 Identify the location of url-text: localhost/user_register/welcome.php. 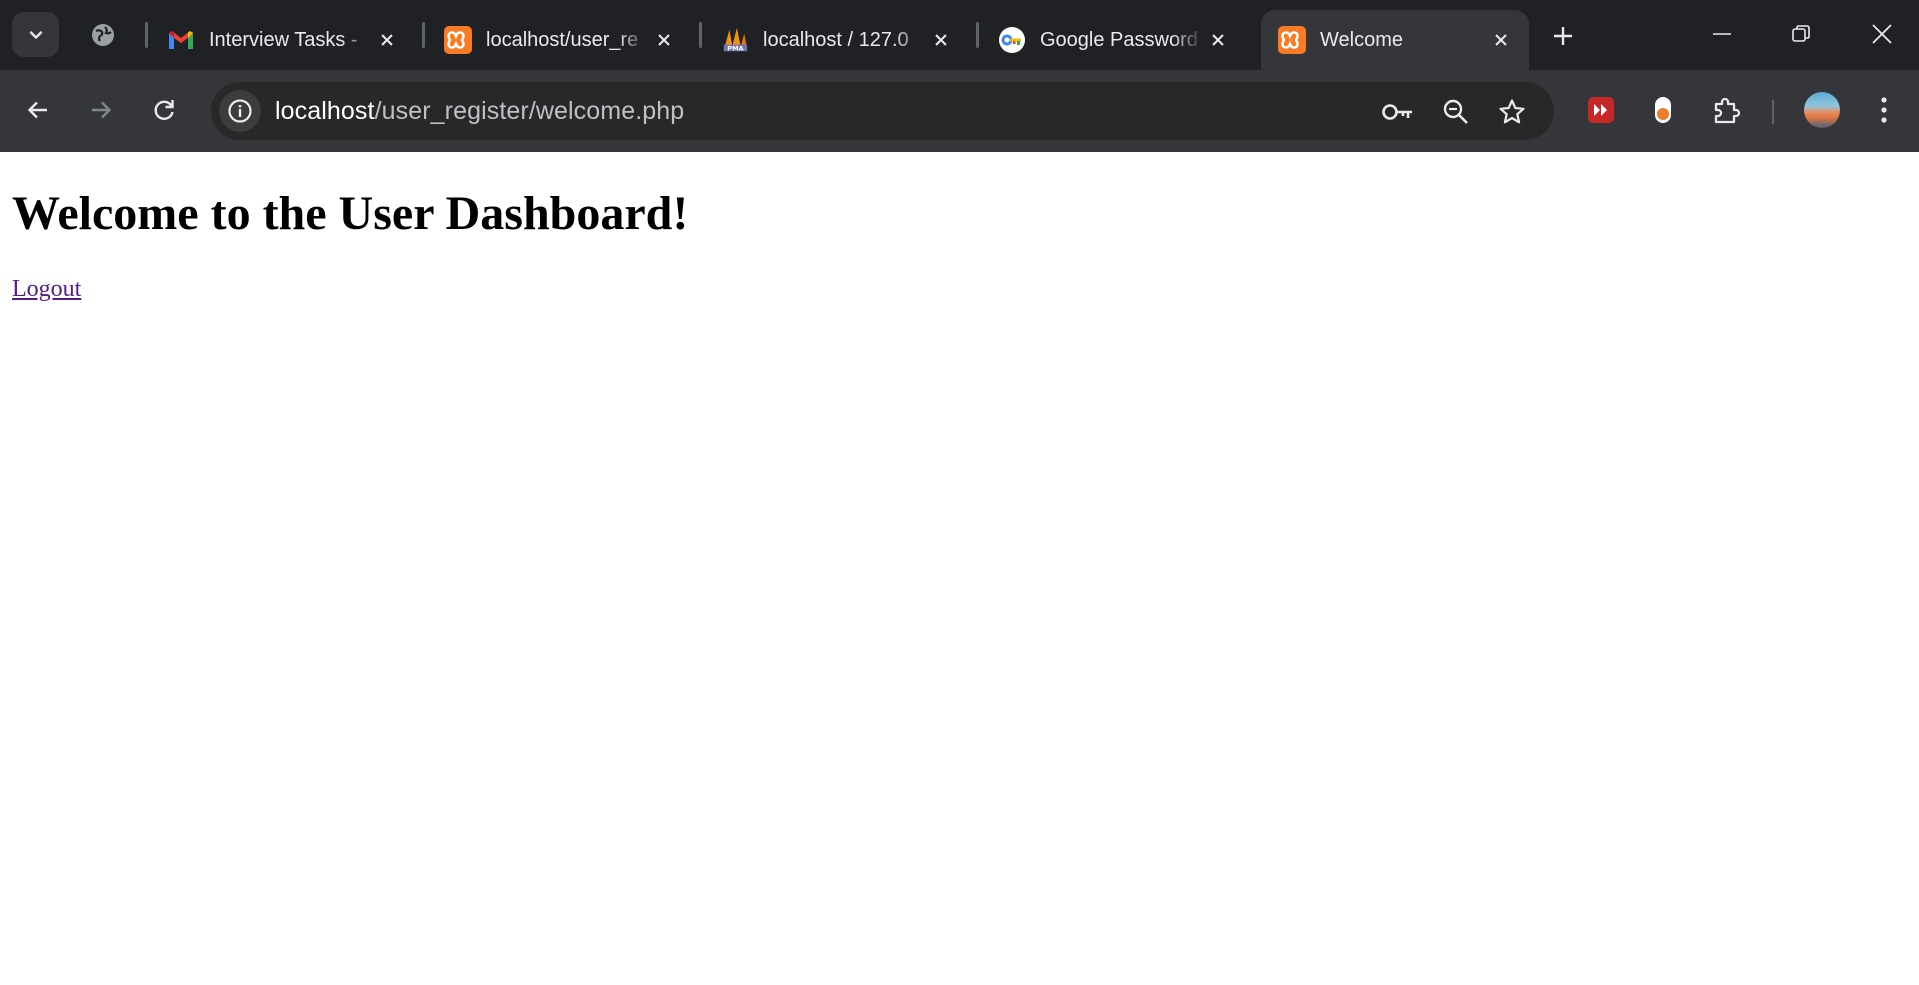
(479, 111).